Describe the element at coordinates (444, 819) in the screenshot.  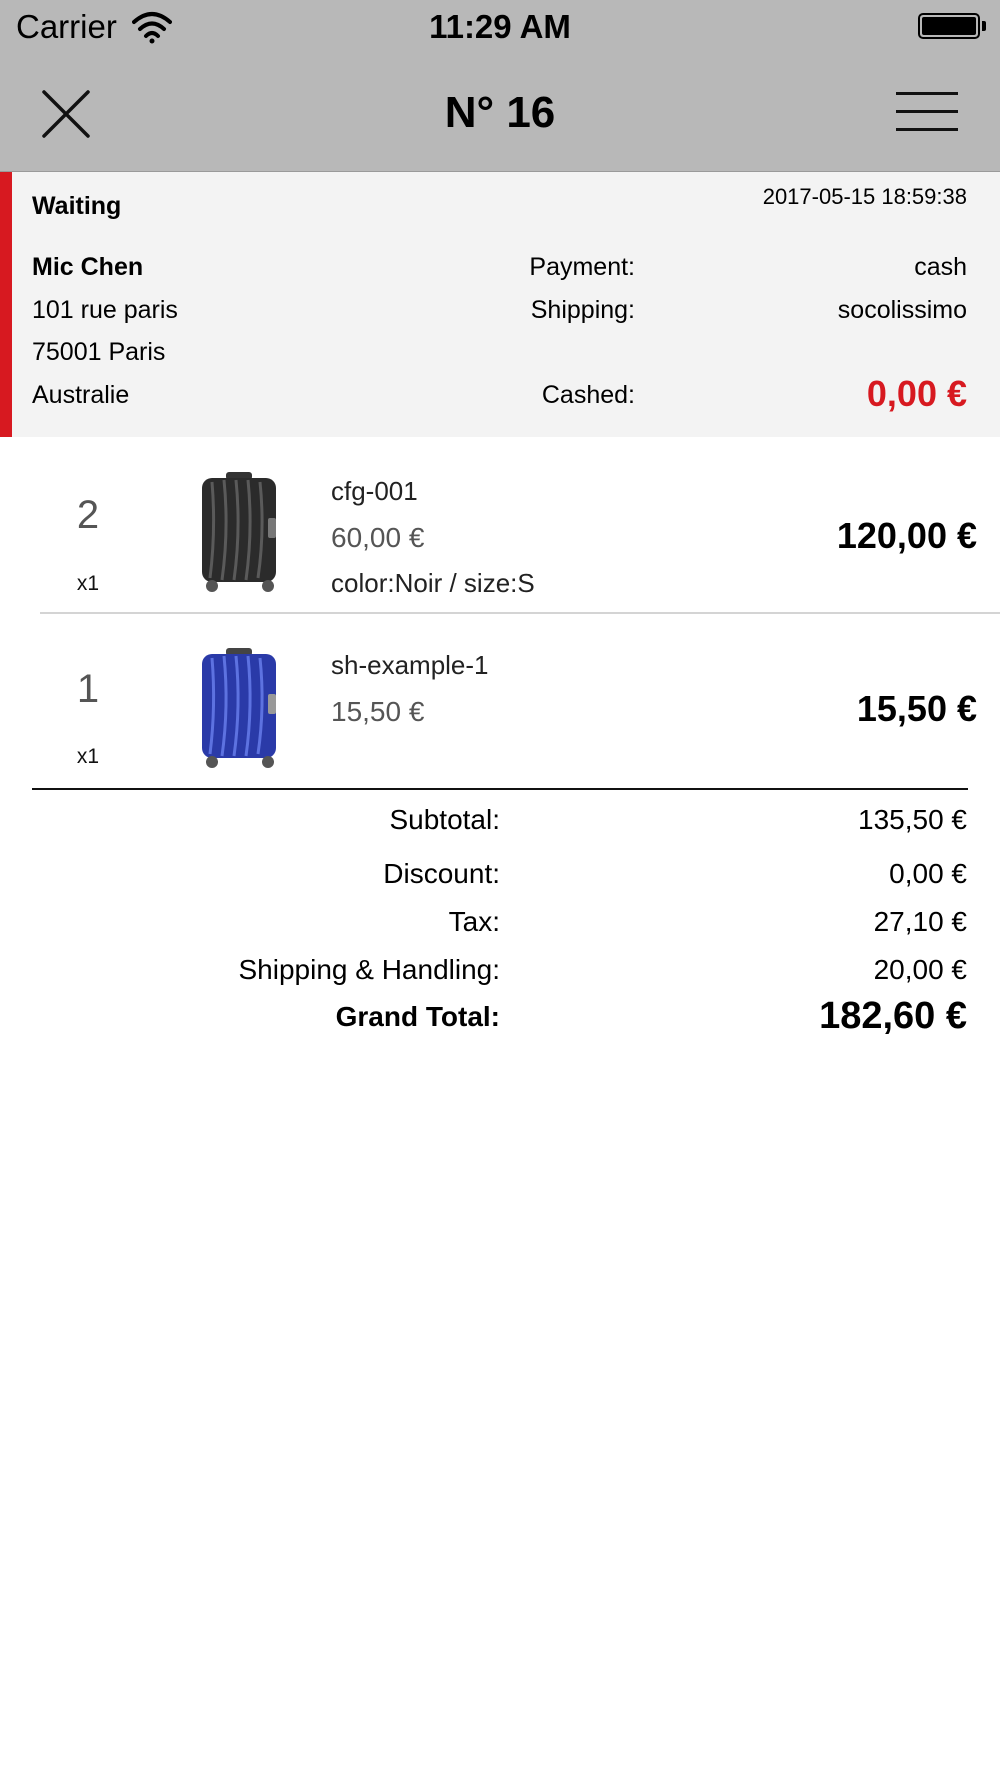
I see `subtotal-label: Subtotal:` at that location.